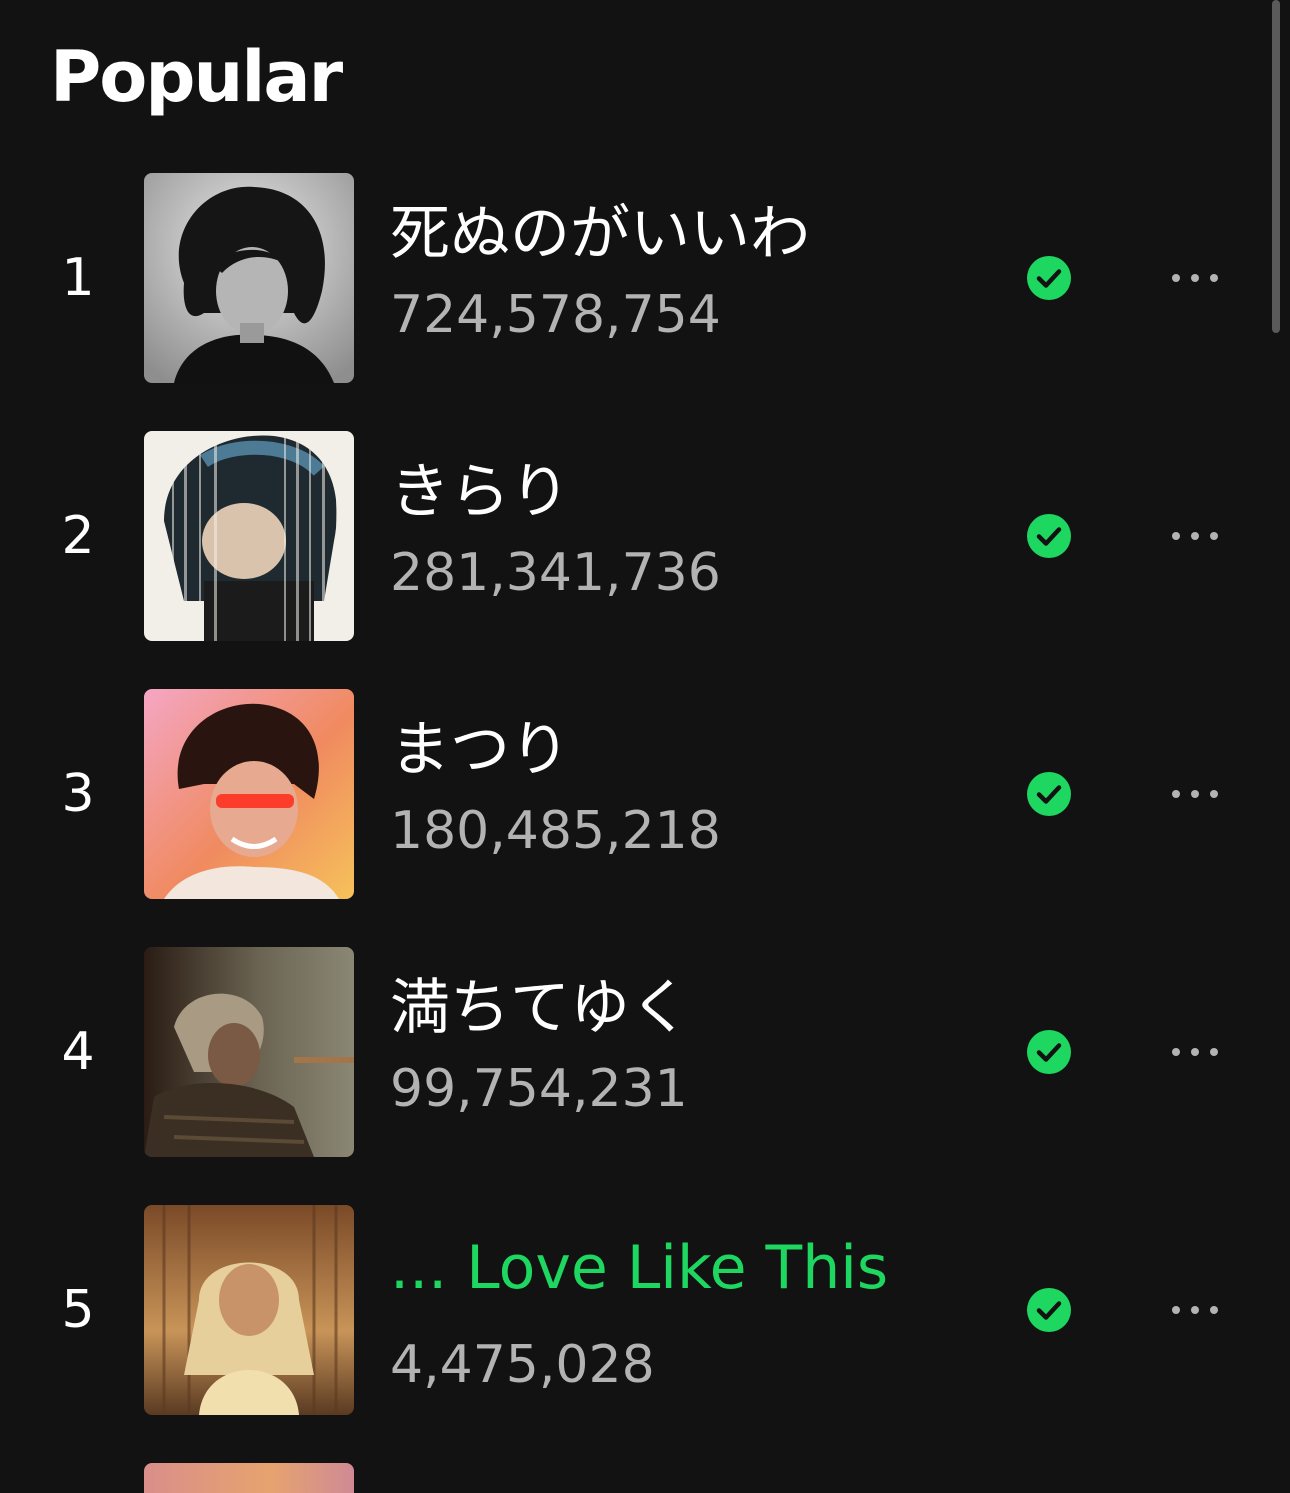 This screenshot has height=1493, width=1290. What do you see at coordinates (555, 315) in the screenshot?
I see `play-count: 724,578,754` at bounding box center [555, 315].